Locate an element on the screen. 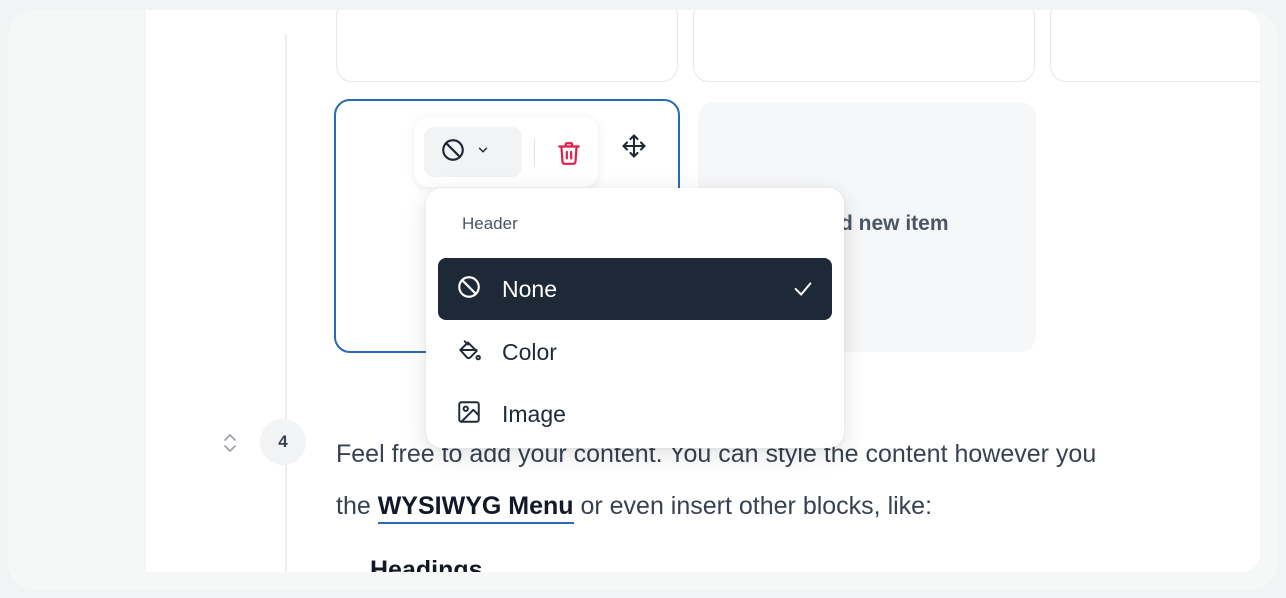  header-style-dropdown: Header None Color Image is located at coordinates (635, 318).